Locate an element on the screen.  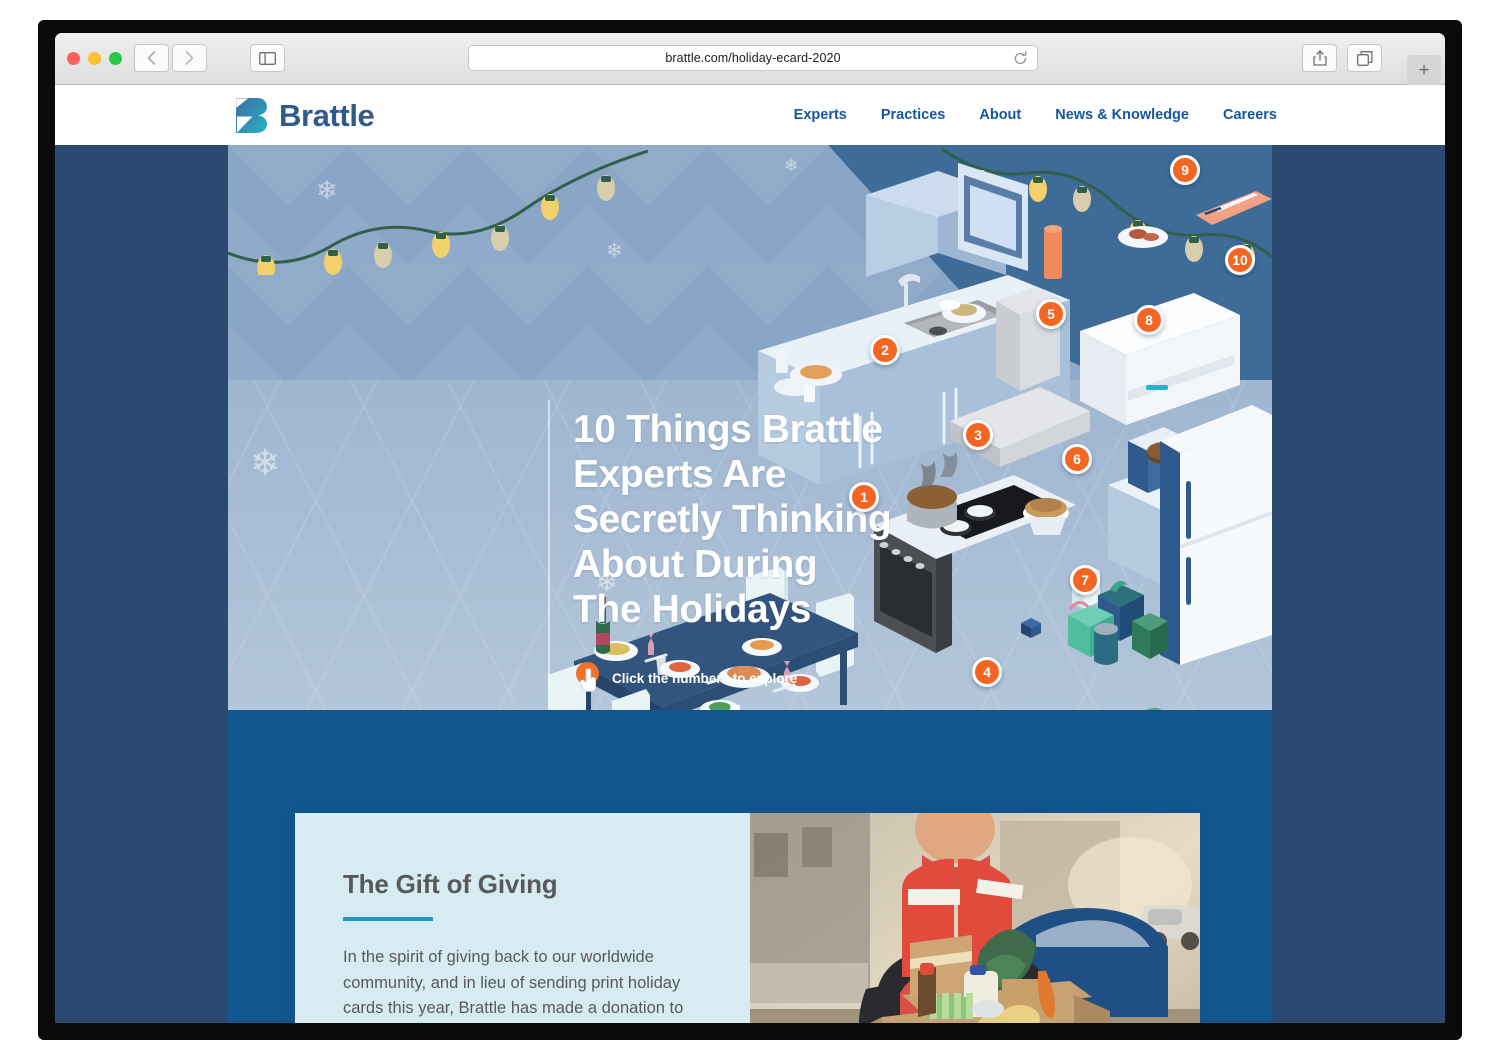
nav-item-about: About is located at coordinates (1000, 115).